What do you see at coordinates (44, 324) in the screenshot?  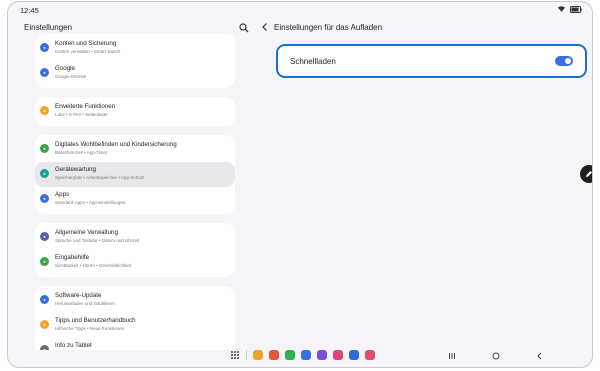 I see `tips-icon: ●` at bounding box center [44, 324].